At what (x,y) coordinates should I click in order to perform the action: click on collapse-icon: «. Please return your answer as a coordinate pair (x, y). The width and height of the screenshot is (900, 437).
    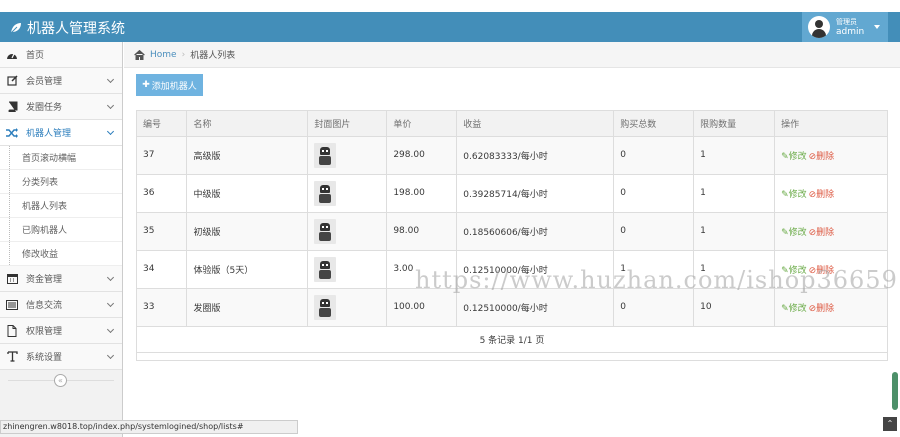
    Looking at the image, I should click on (60, 380).